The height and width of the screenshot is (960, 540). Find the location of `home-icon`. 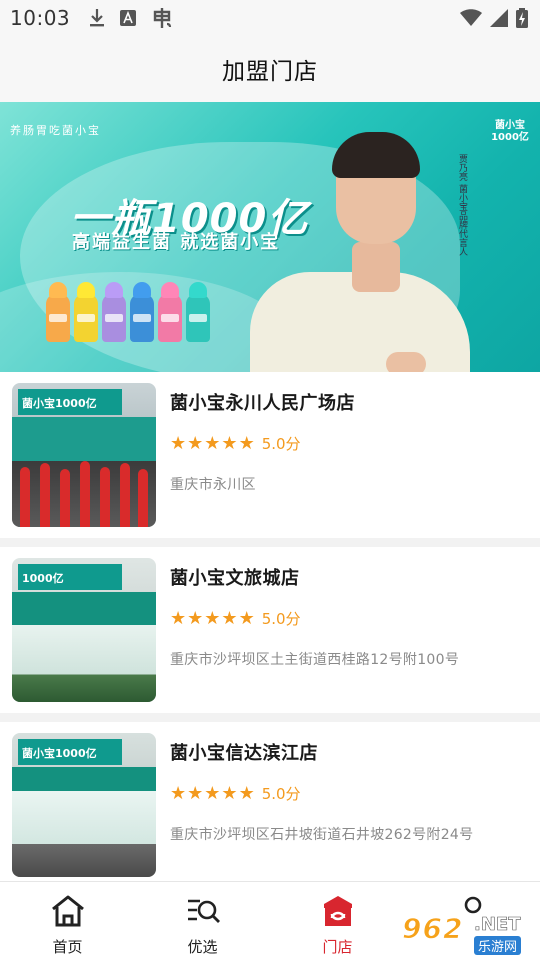

home-icon is located at coordinates (68, 913).